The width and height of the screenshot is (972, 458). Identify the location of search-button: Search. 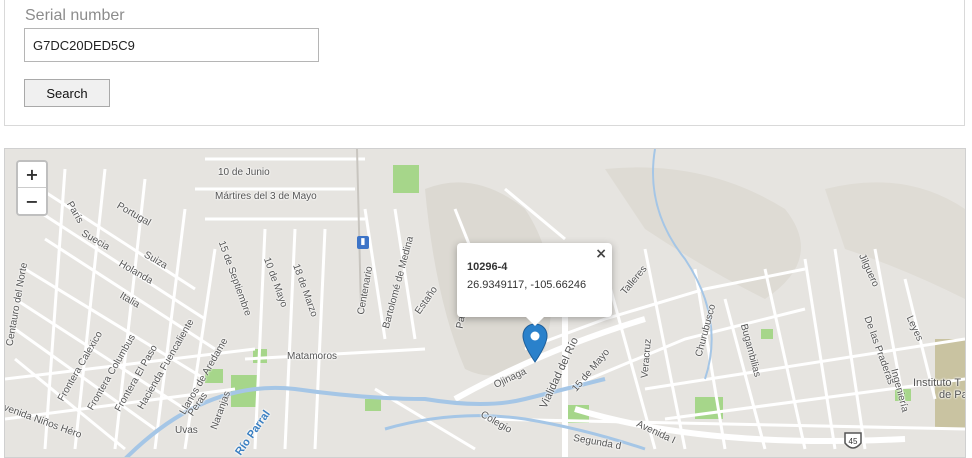
(67, 93).